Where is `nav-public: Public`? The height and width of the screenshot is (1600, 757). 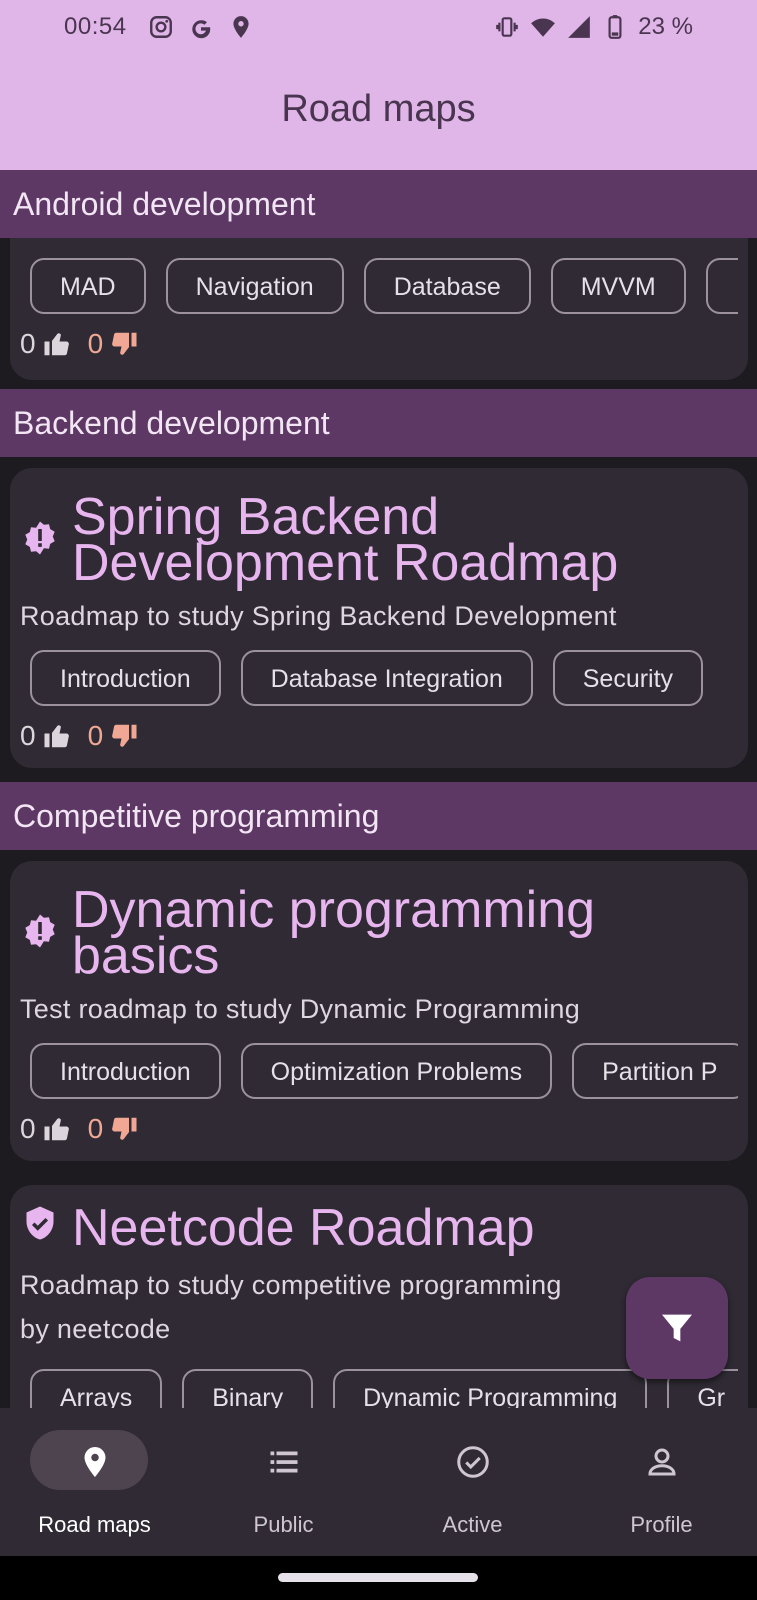 nav-public: Public is located at coordinates (283, 1482).